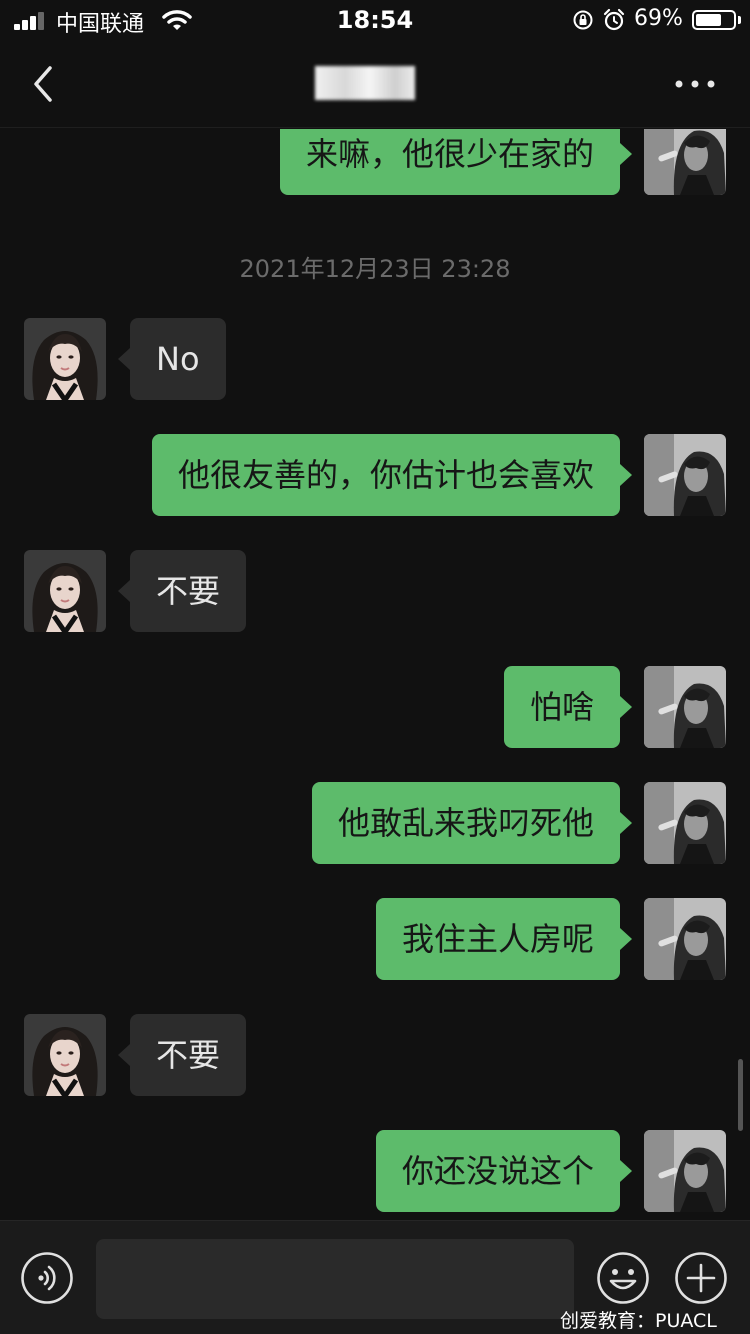  What do you see at coordinates (472, 823) in the screenshot?
I see `my-message-bubble: 他敢乱来我叼死他` at bounding box center [472, 823].